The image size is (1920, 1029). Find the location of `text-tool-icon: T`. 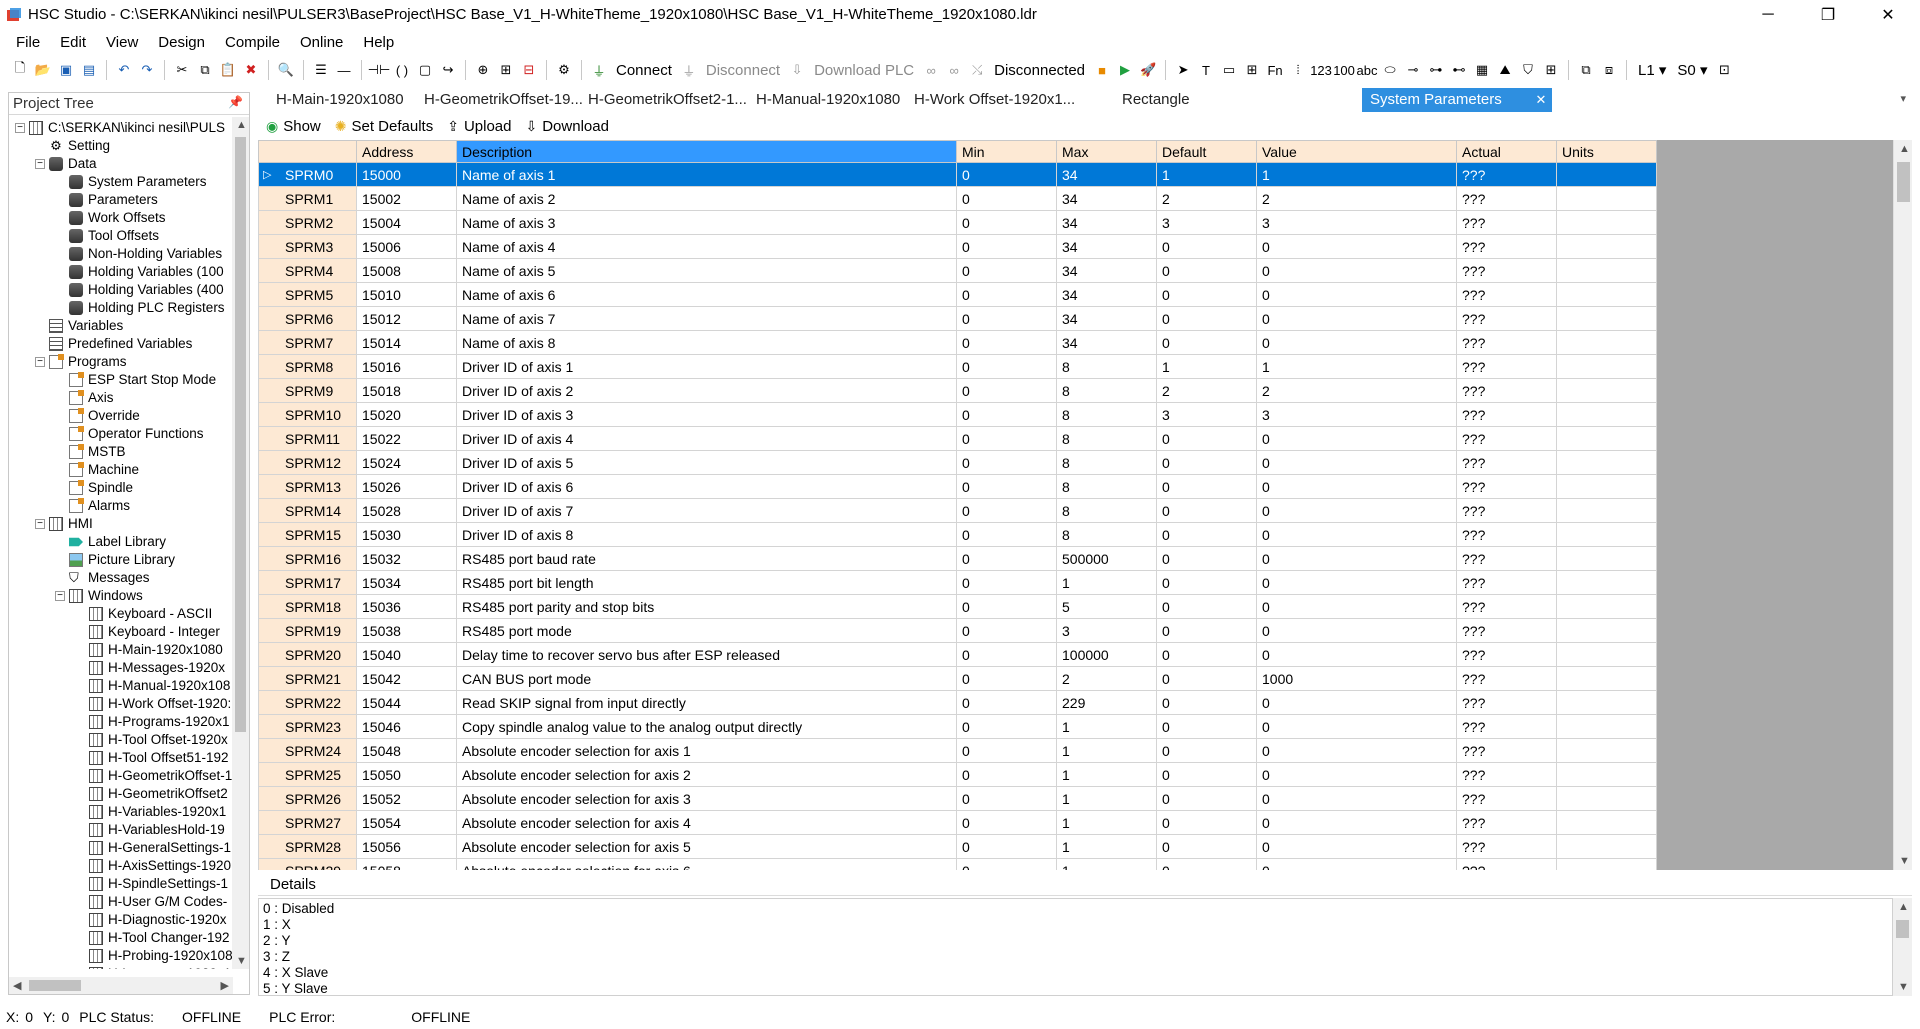

text-tool-icon: T is located at coordinates (1206, 70).